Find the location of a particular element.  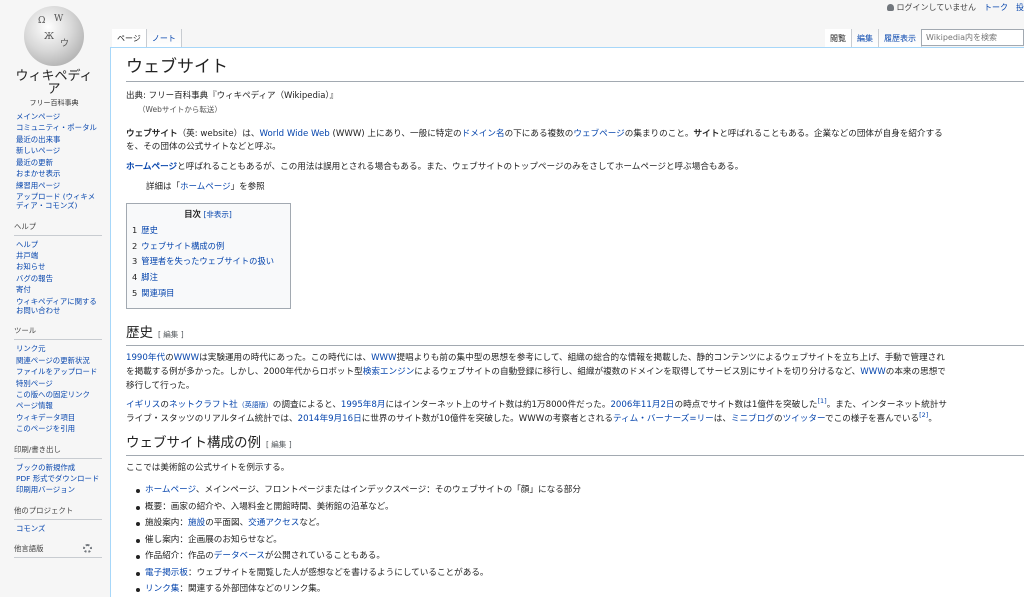

link-link-collection: リンク集 is located at coordinates (162, 589).